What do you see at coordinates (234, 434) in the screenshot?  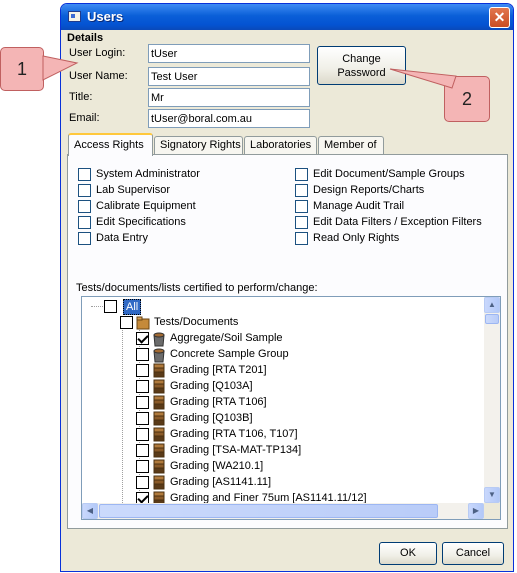 I see `test-label: Grading [RTA T106, T107]` at bounding box center [234, 434].